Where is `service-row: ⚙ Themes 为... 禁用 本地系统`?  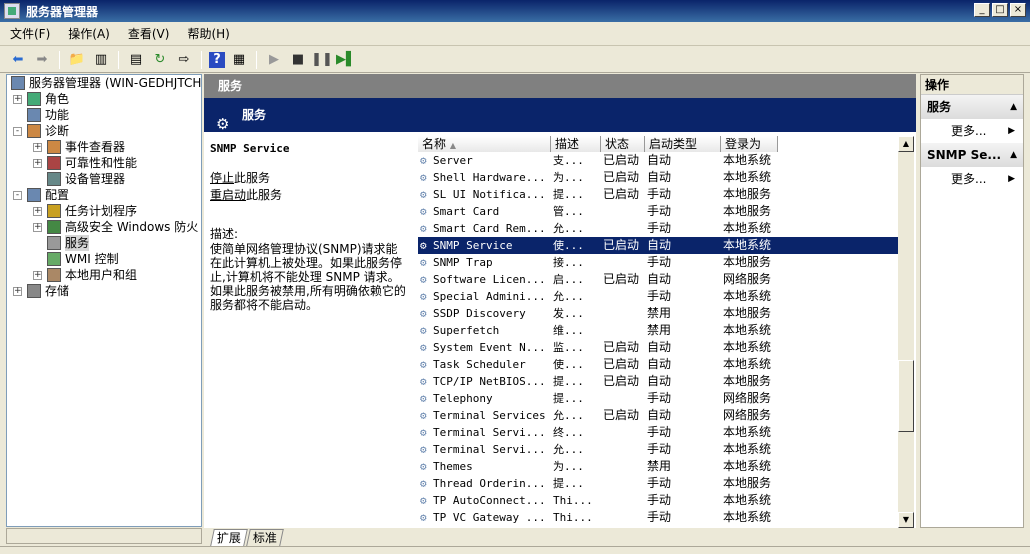 service-row: ⚙ Themes 为... 禁用 本地系统 is located at coordinates (658, 466).